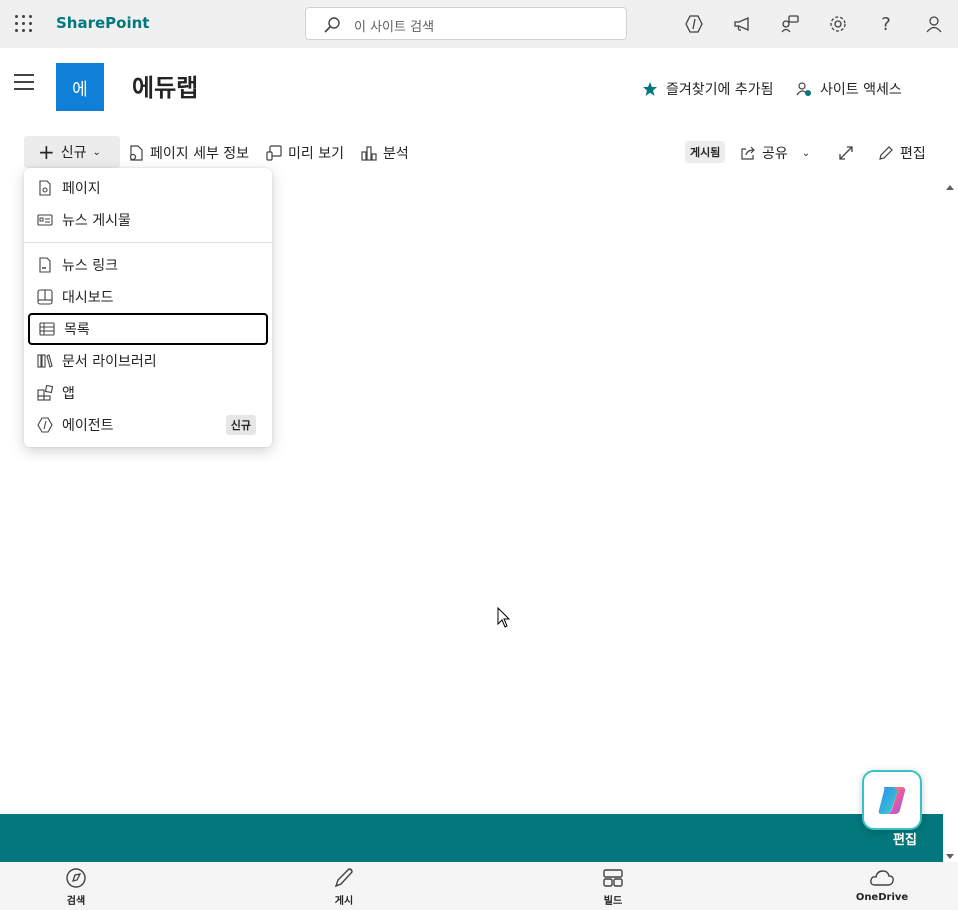  I want to click on copilot-icon, so click(892, 800).